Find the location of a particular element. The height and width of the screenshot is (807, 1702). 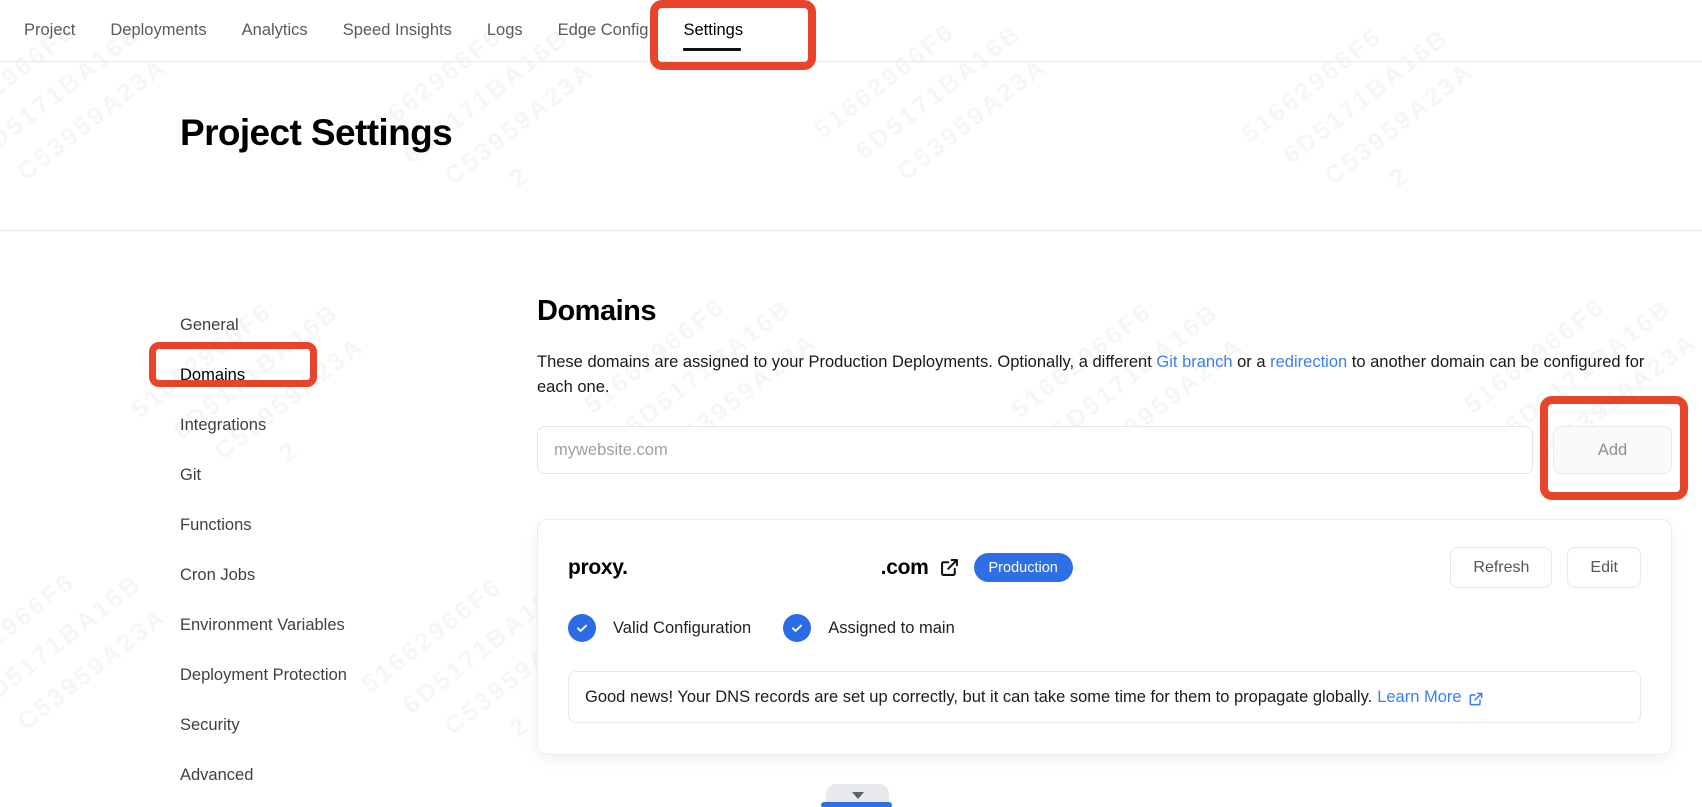

toolbar-accent-bar is located at coordinates (856, 804).